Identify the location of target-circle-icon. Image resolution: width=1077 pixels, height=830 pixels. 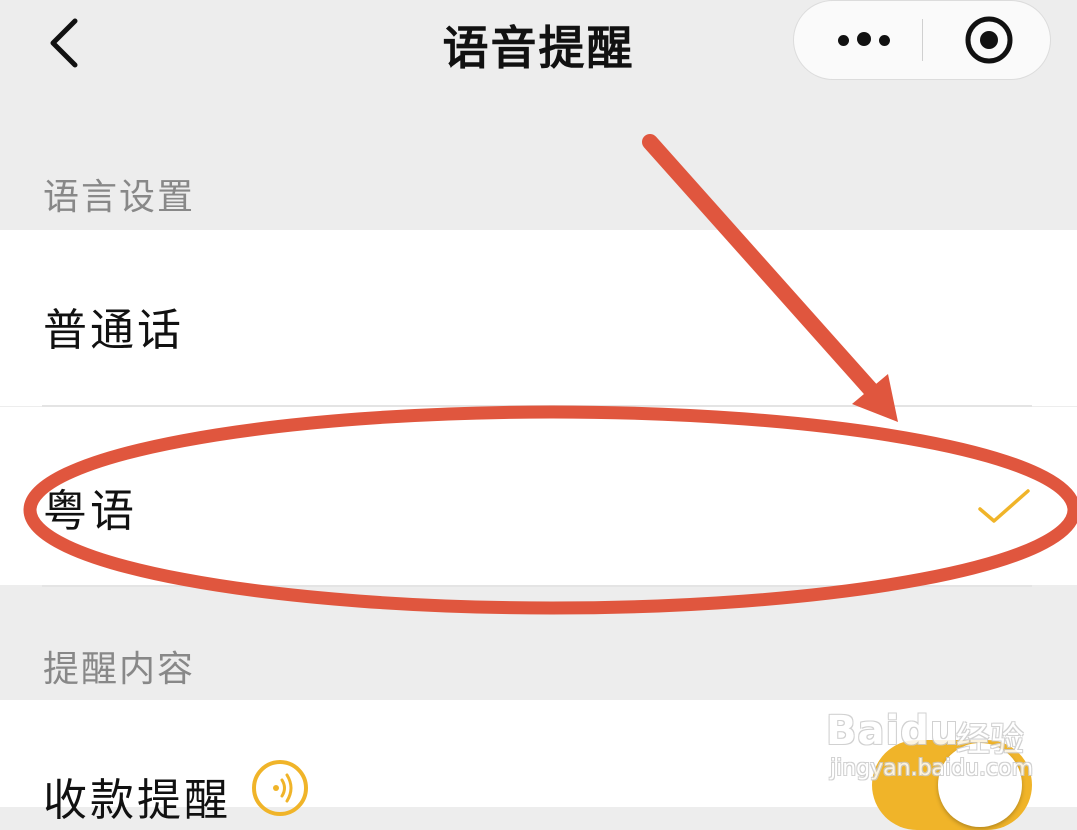
(989, 40).